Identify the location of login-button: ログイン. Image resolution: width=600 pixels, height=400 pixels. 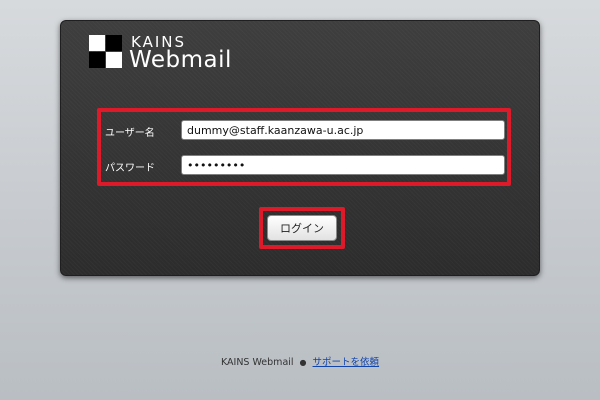
(302, 228).